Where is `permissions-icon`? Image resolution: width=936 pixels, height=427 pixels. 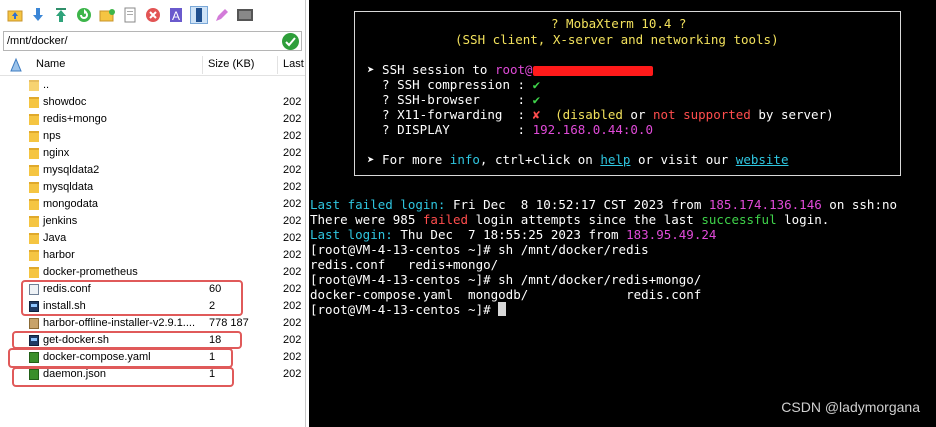
permissions-icon is located at coordinates (199, 15).